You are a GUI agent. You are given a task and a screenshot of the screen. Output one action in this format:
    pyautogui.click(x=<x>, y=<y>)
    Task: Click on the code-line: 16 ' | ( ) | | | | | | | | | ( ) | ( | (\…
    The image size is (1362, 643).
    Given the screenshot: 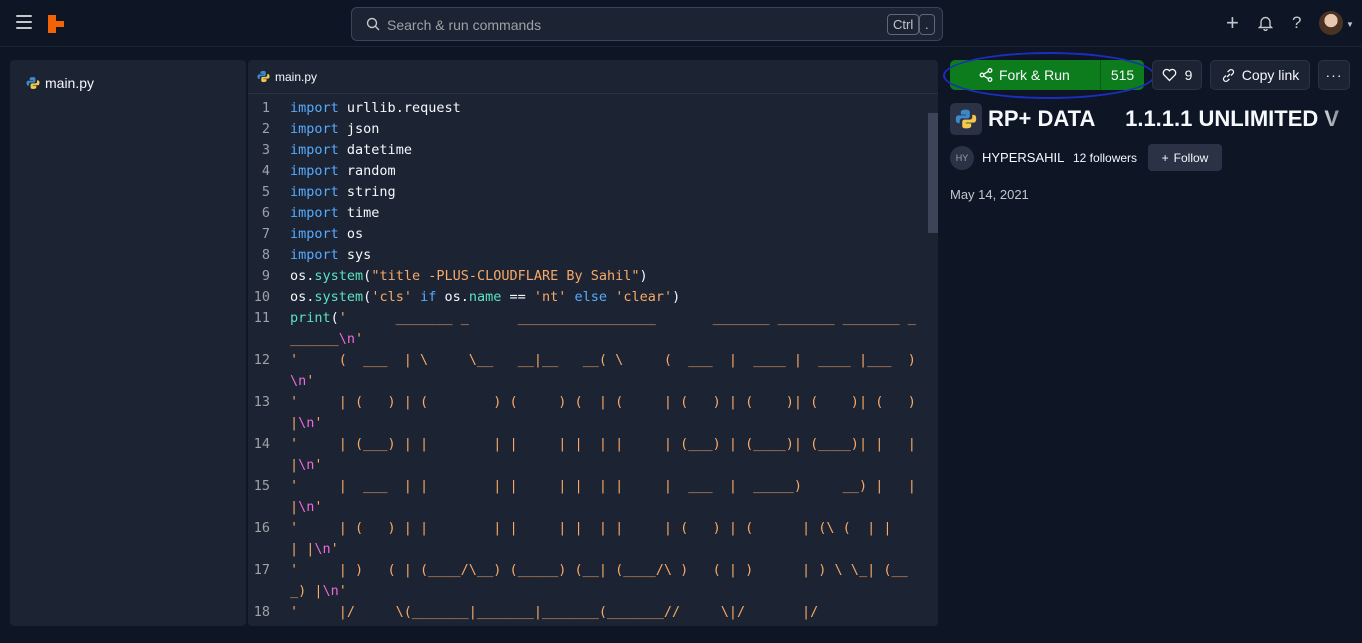 What is the action you would take?
    pyautogui.click(x=584, y=539)
    